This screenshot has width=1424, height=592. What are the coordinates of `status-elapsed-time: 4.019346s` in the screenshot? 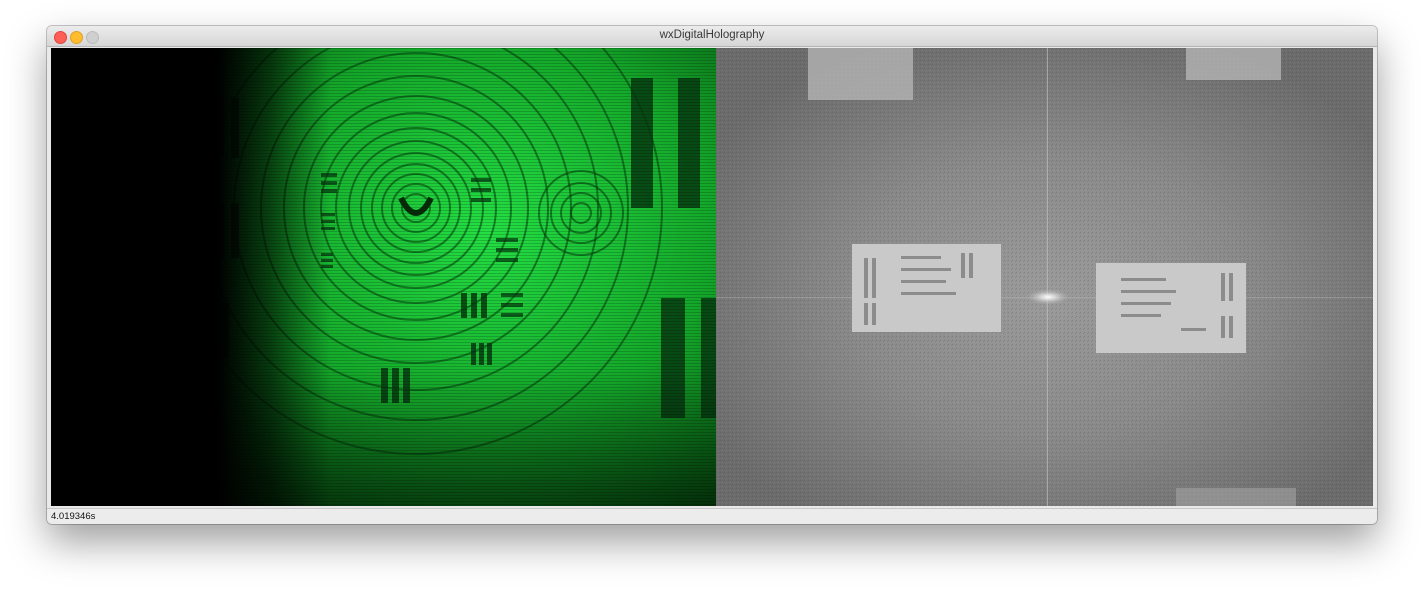 It's located at (73, 516).